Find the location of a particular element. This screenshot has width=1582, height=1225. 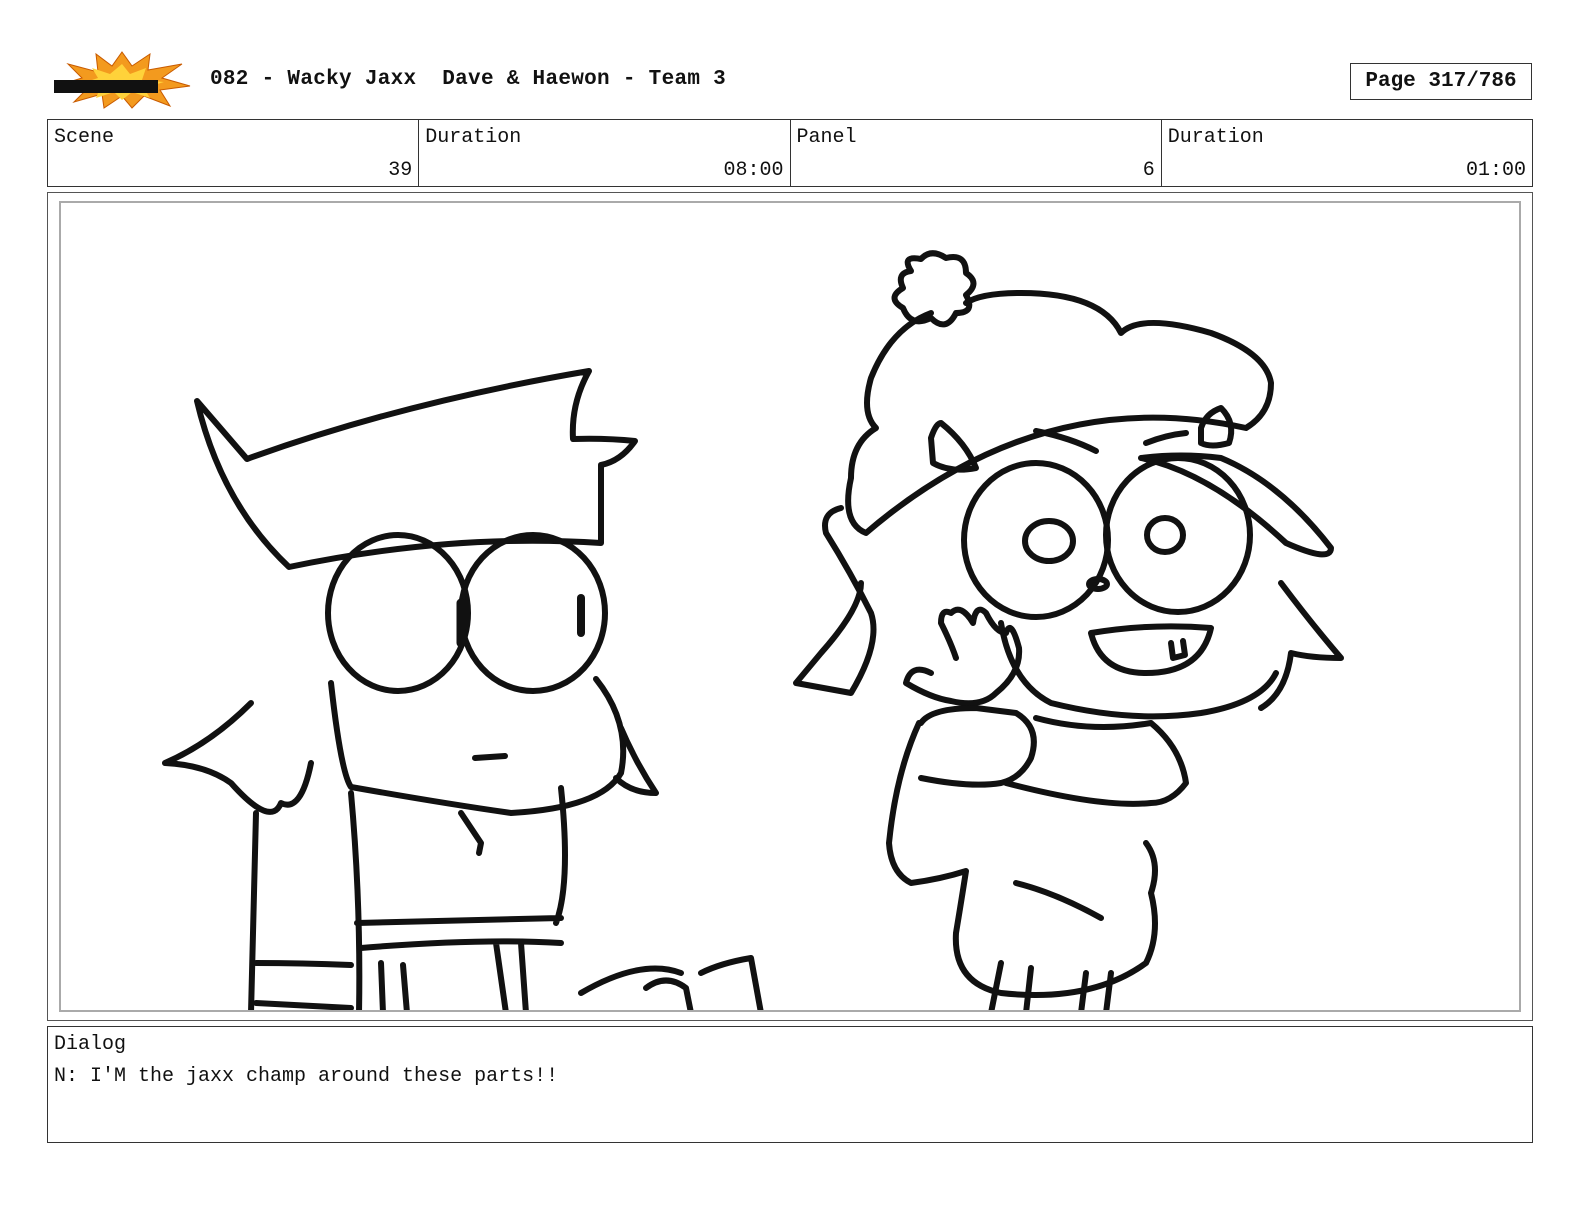

dialog-label: Dialog is located at coordinates (90, 1044).